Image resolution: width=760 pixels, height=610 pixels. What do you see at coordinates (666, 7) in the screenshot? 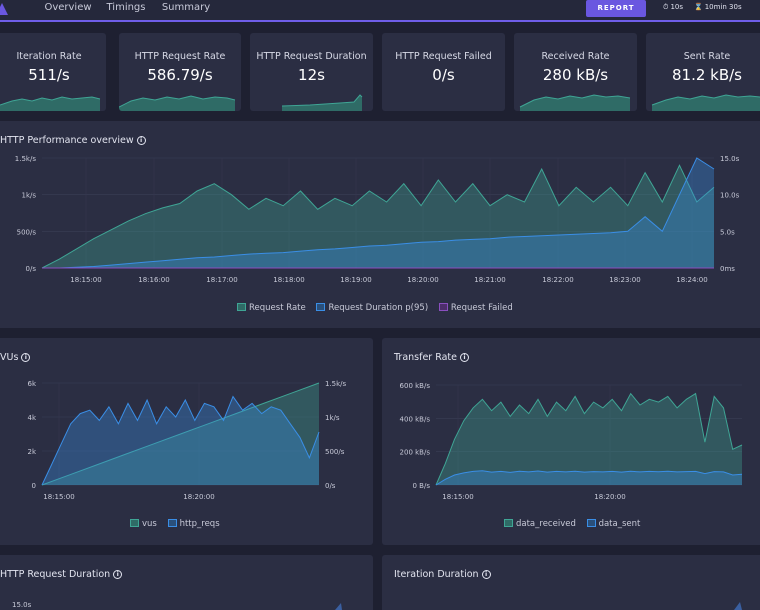
I see `stopwatch-icon: ⏱` at bounding box center [666, 7].